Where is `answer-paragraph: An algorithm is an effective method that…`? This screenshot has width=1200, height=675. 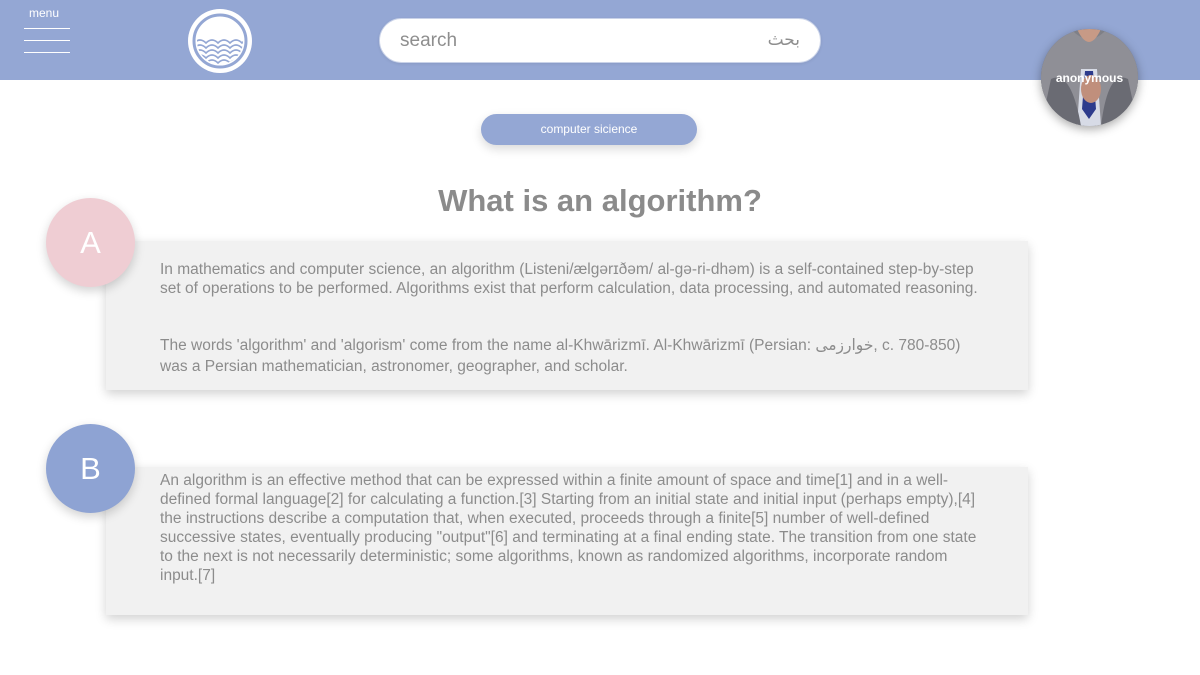 answer-paragraph: An algorithm is an effective method that… is located at coordinates (568, 528).